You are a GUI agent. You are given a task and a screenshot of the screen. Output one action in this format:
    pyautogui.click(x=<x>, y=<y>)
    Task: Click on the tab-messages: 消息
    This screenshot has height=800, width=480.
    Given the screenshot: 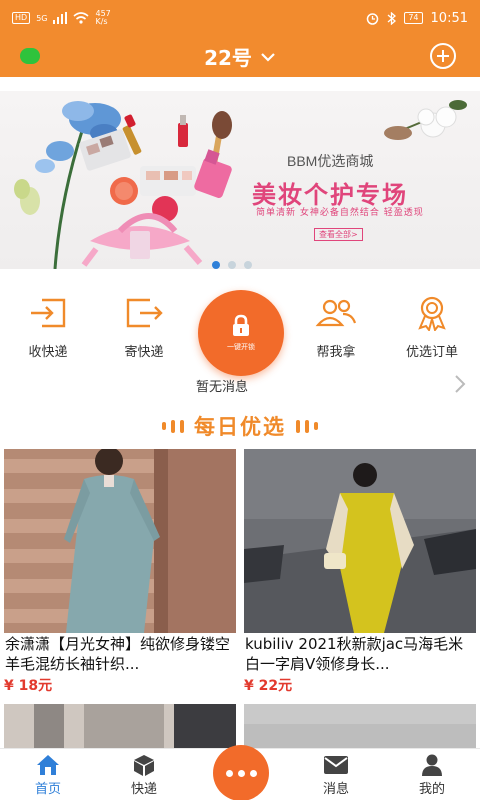 What is the action you would take?
    pyautogui.click(x=336, y=773)
    